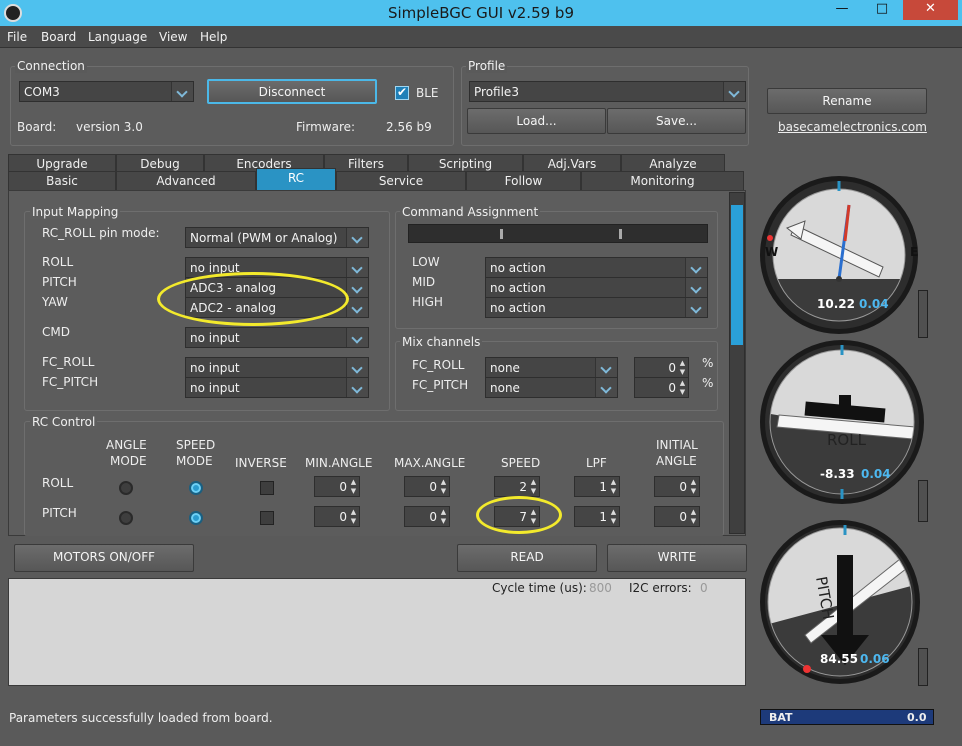 This screenshot has width=962, height=746. What do you see at coordinates (527, 558) in the screenshot?
I see `read-button: READ` at bounding box center [527, 558].